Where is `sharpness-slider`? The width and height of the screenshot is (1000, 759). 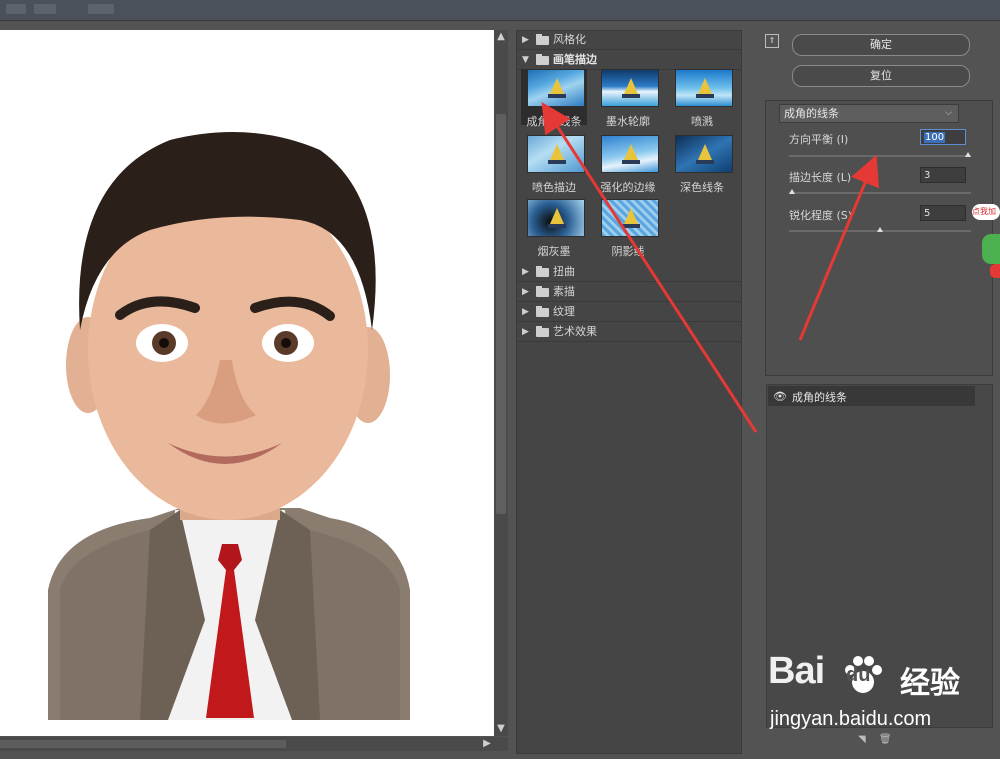 sharpness-slider is located at coordinates (880, 229).